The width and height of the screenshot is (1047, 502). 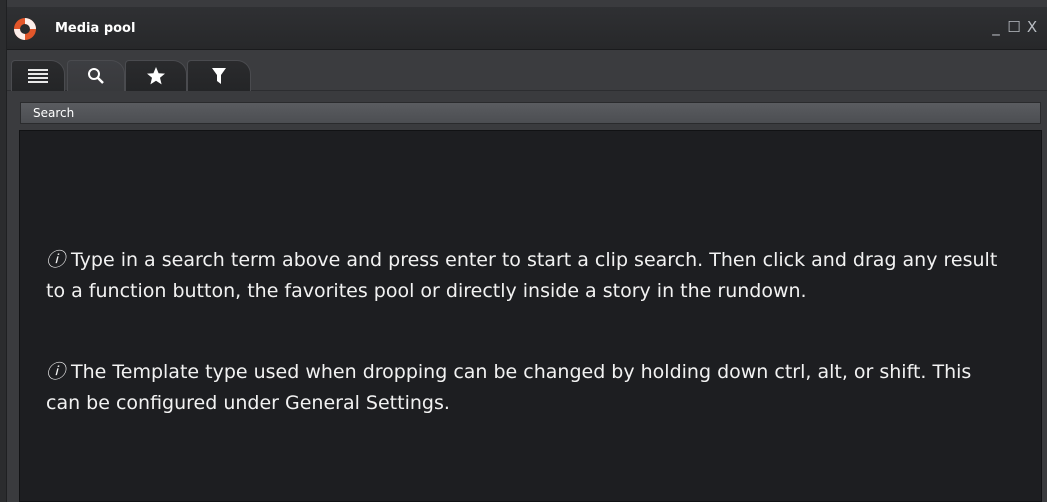 I want to click on window-controls: _ ☐ X, so click(x=1014, y=27).